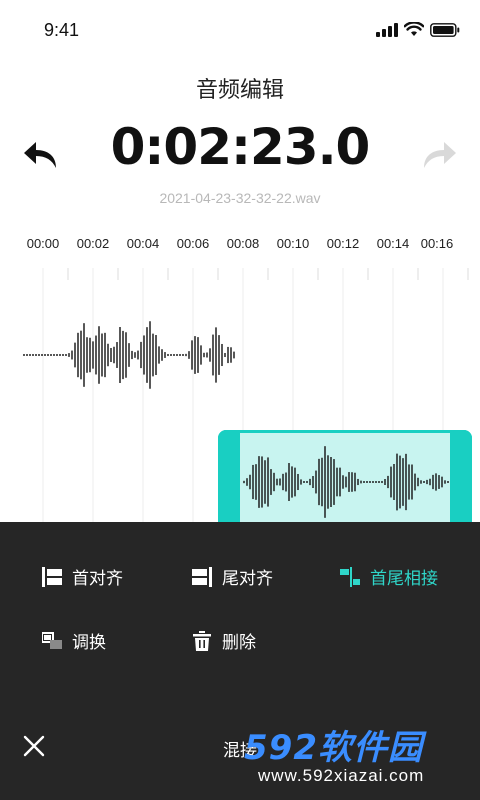 The height and width of the screenshot is (800, 480). Describe the element at coordinates (341, 775) in the screenshot. I see `watermark-url: www.592xiazai.com` at that location.